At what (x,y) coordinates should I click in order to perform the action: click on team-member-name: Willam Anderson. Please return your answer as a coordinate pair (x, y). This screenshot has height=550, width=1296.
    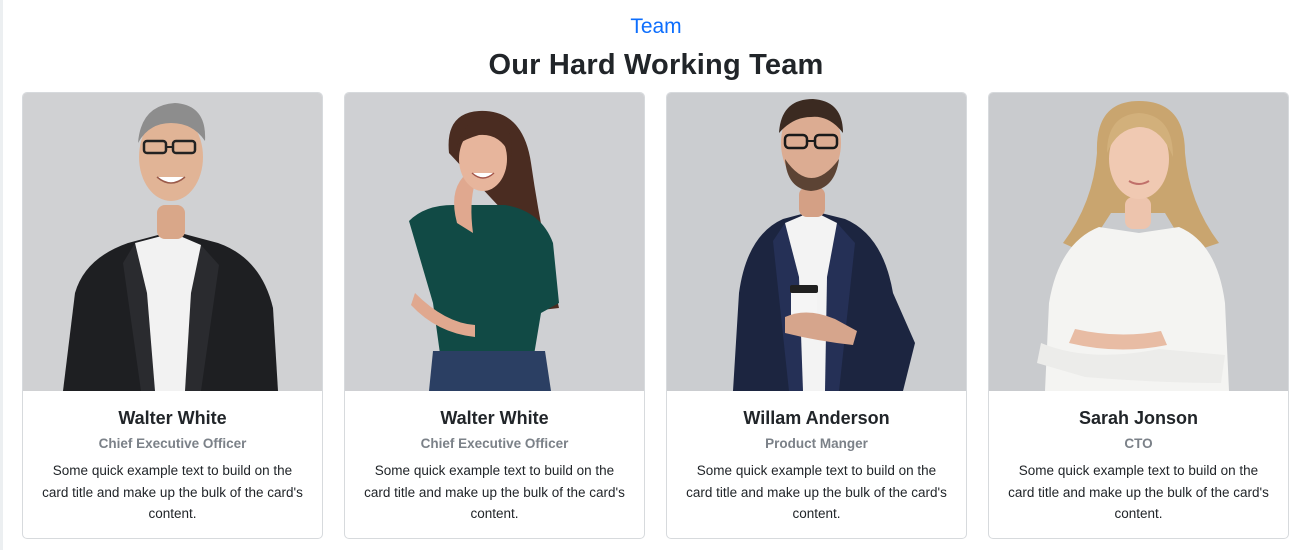
    Looking at the image, I should click on (816, 418).